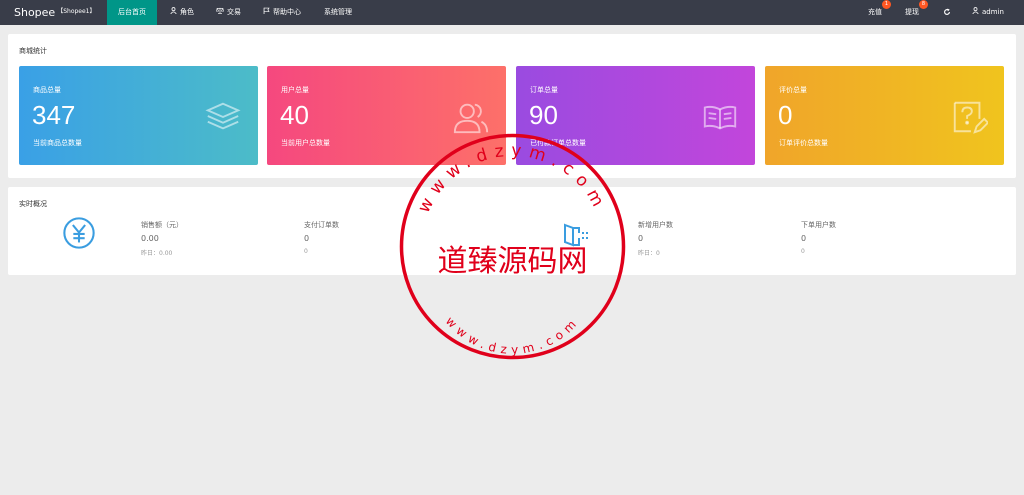  I want to click on stat-value: 347, so click(54, 115).